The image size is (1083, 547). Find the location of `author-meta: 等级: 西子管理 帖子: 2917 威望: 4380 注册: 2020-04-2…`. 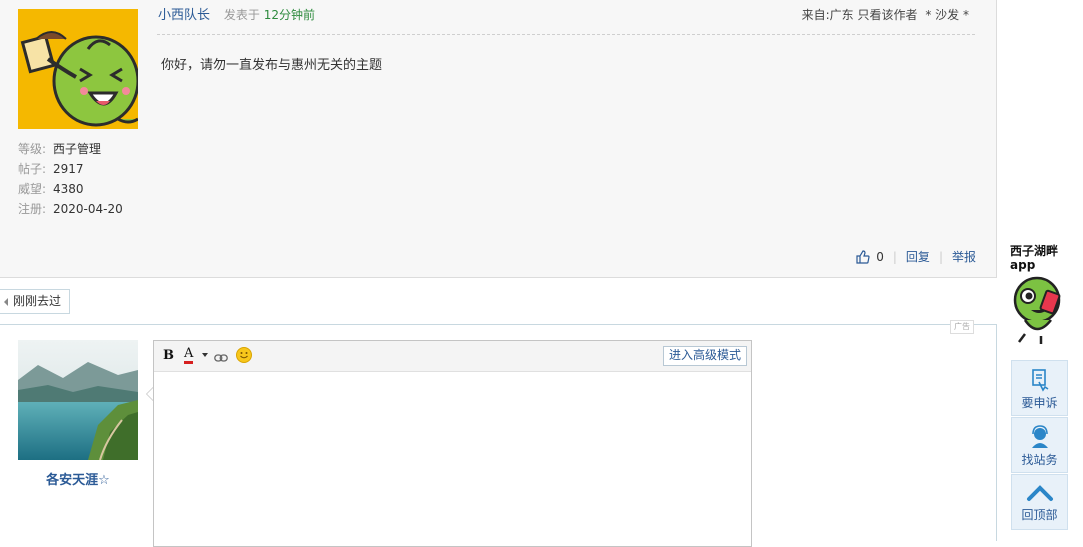

author-meta: 等级: 西子管理 帖子: 2917 威望: 4380 注册: 2020-04-2… is located at coordinates (70, 179).